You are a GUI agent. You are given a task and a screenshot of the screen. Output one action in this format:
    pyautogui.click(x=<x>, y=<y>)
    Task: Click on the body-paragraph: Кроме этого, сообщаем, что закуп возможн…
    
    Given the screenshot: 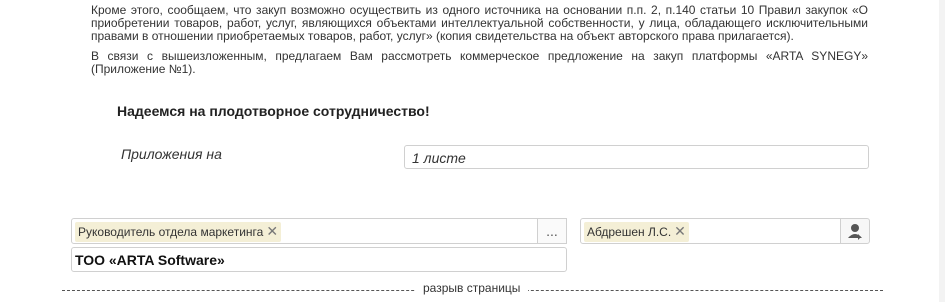 What is the action you would take?
    pyautogui.click(x=479, y=23)
    